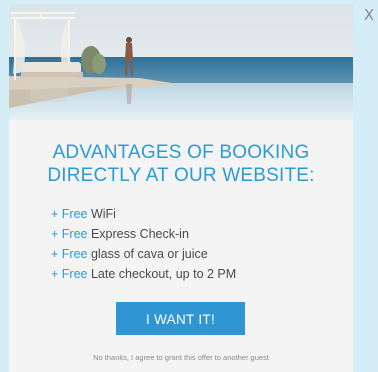 Image resolution: width=378 pixels, height=372 pixels. I want to click on benefit-item-wifi: + Free WiFi, so click(143, 214).